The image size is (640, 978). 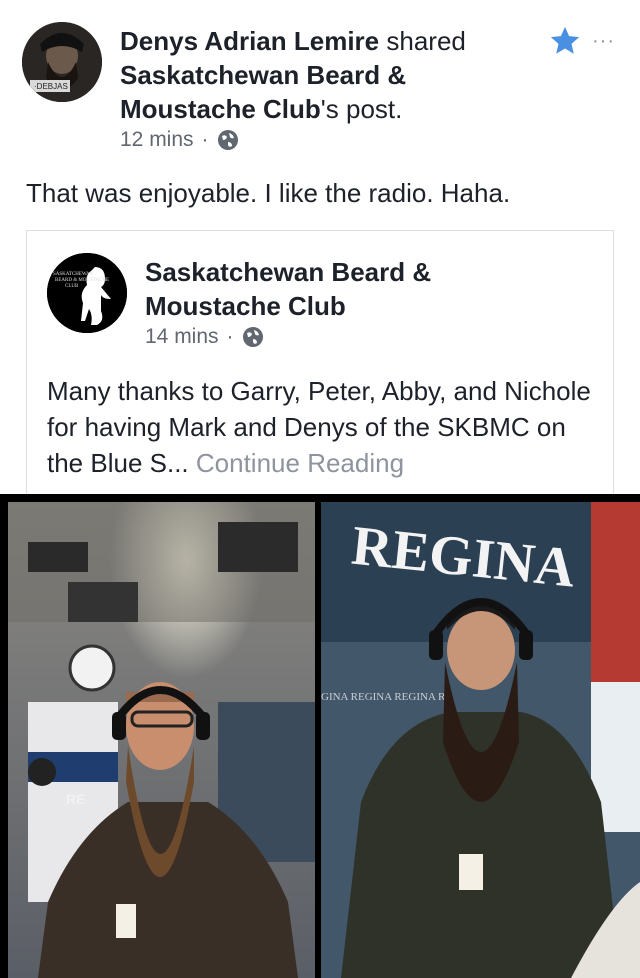 I want to click on shared-suffix: 's post., so click(x=361, y=109).